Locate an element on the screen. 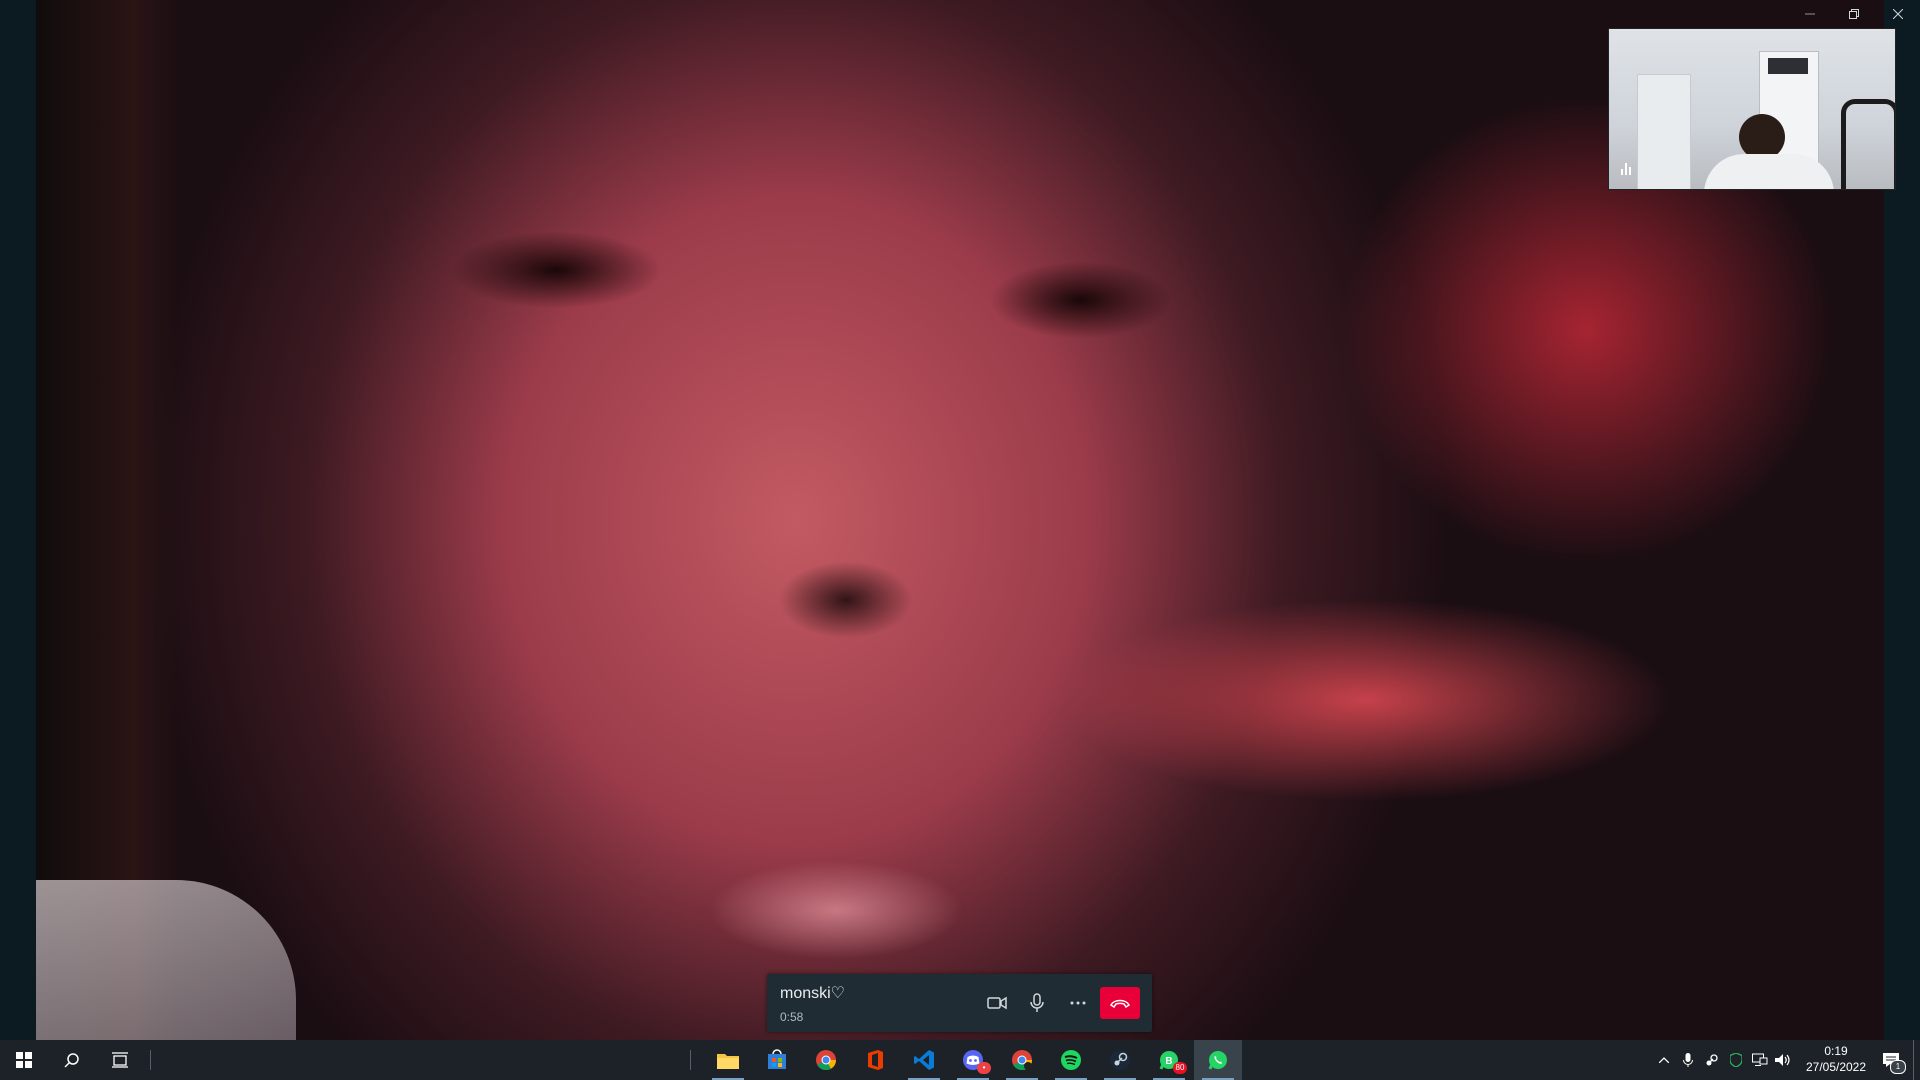 The image size is (1920, 1080). self-view-person-body is located at coordinates (1769, 171).